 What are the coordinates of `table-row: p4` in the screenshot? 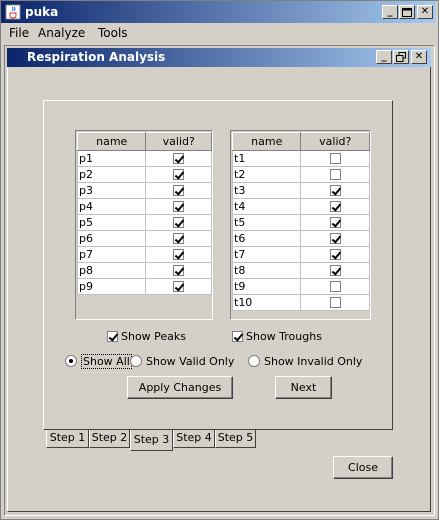 It's located at (144, 206).